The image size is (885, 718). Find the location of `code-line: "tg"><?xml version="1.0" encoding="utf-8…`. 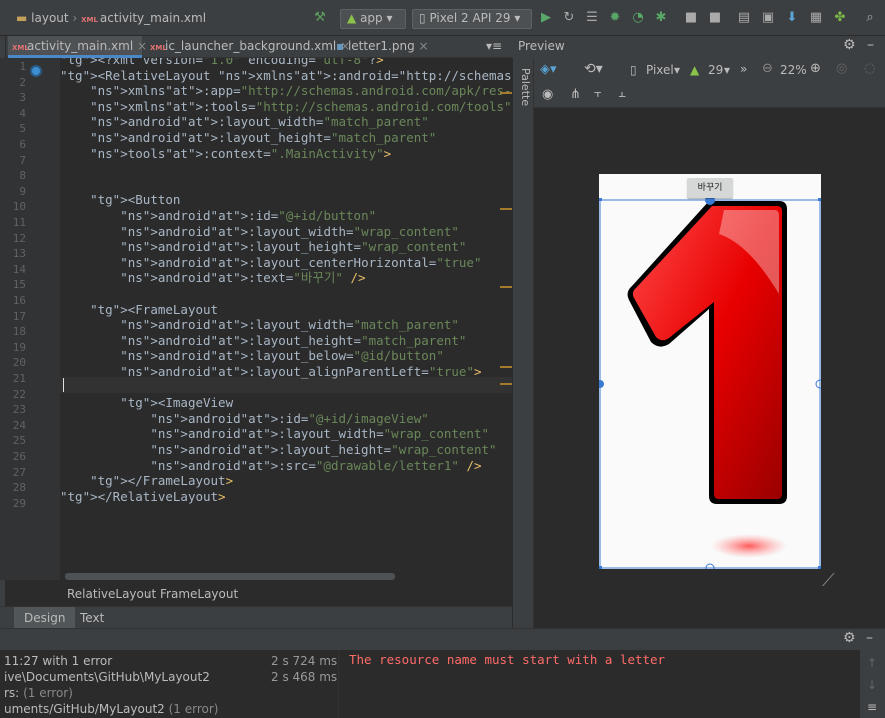

code-line: "tg"><?xml version="1.0" encoding="utf-8… is located at coordinates (222, 63).